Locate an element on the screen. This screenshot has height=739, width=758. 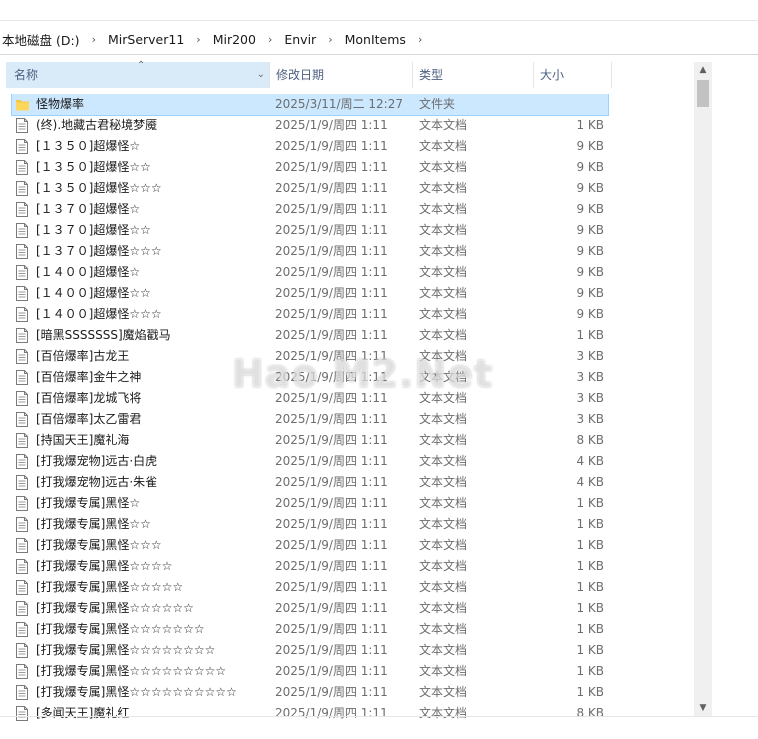
breadcrumb-item: MonItems is located at coordinates (376, 39).